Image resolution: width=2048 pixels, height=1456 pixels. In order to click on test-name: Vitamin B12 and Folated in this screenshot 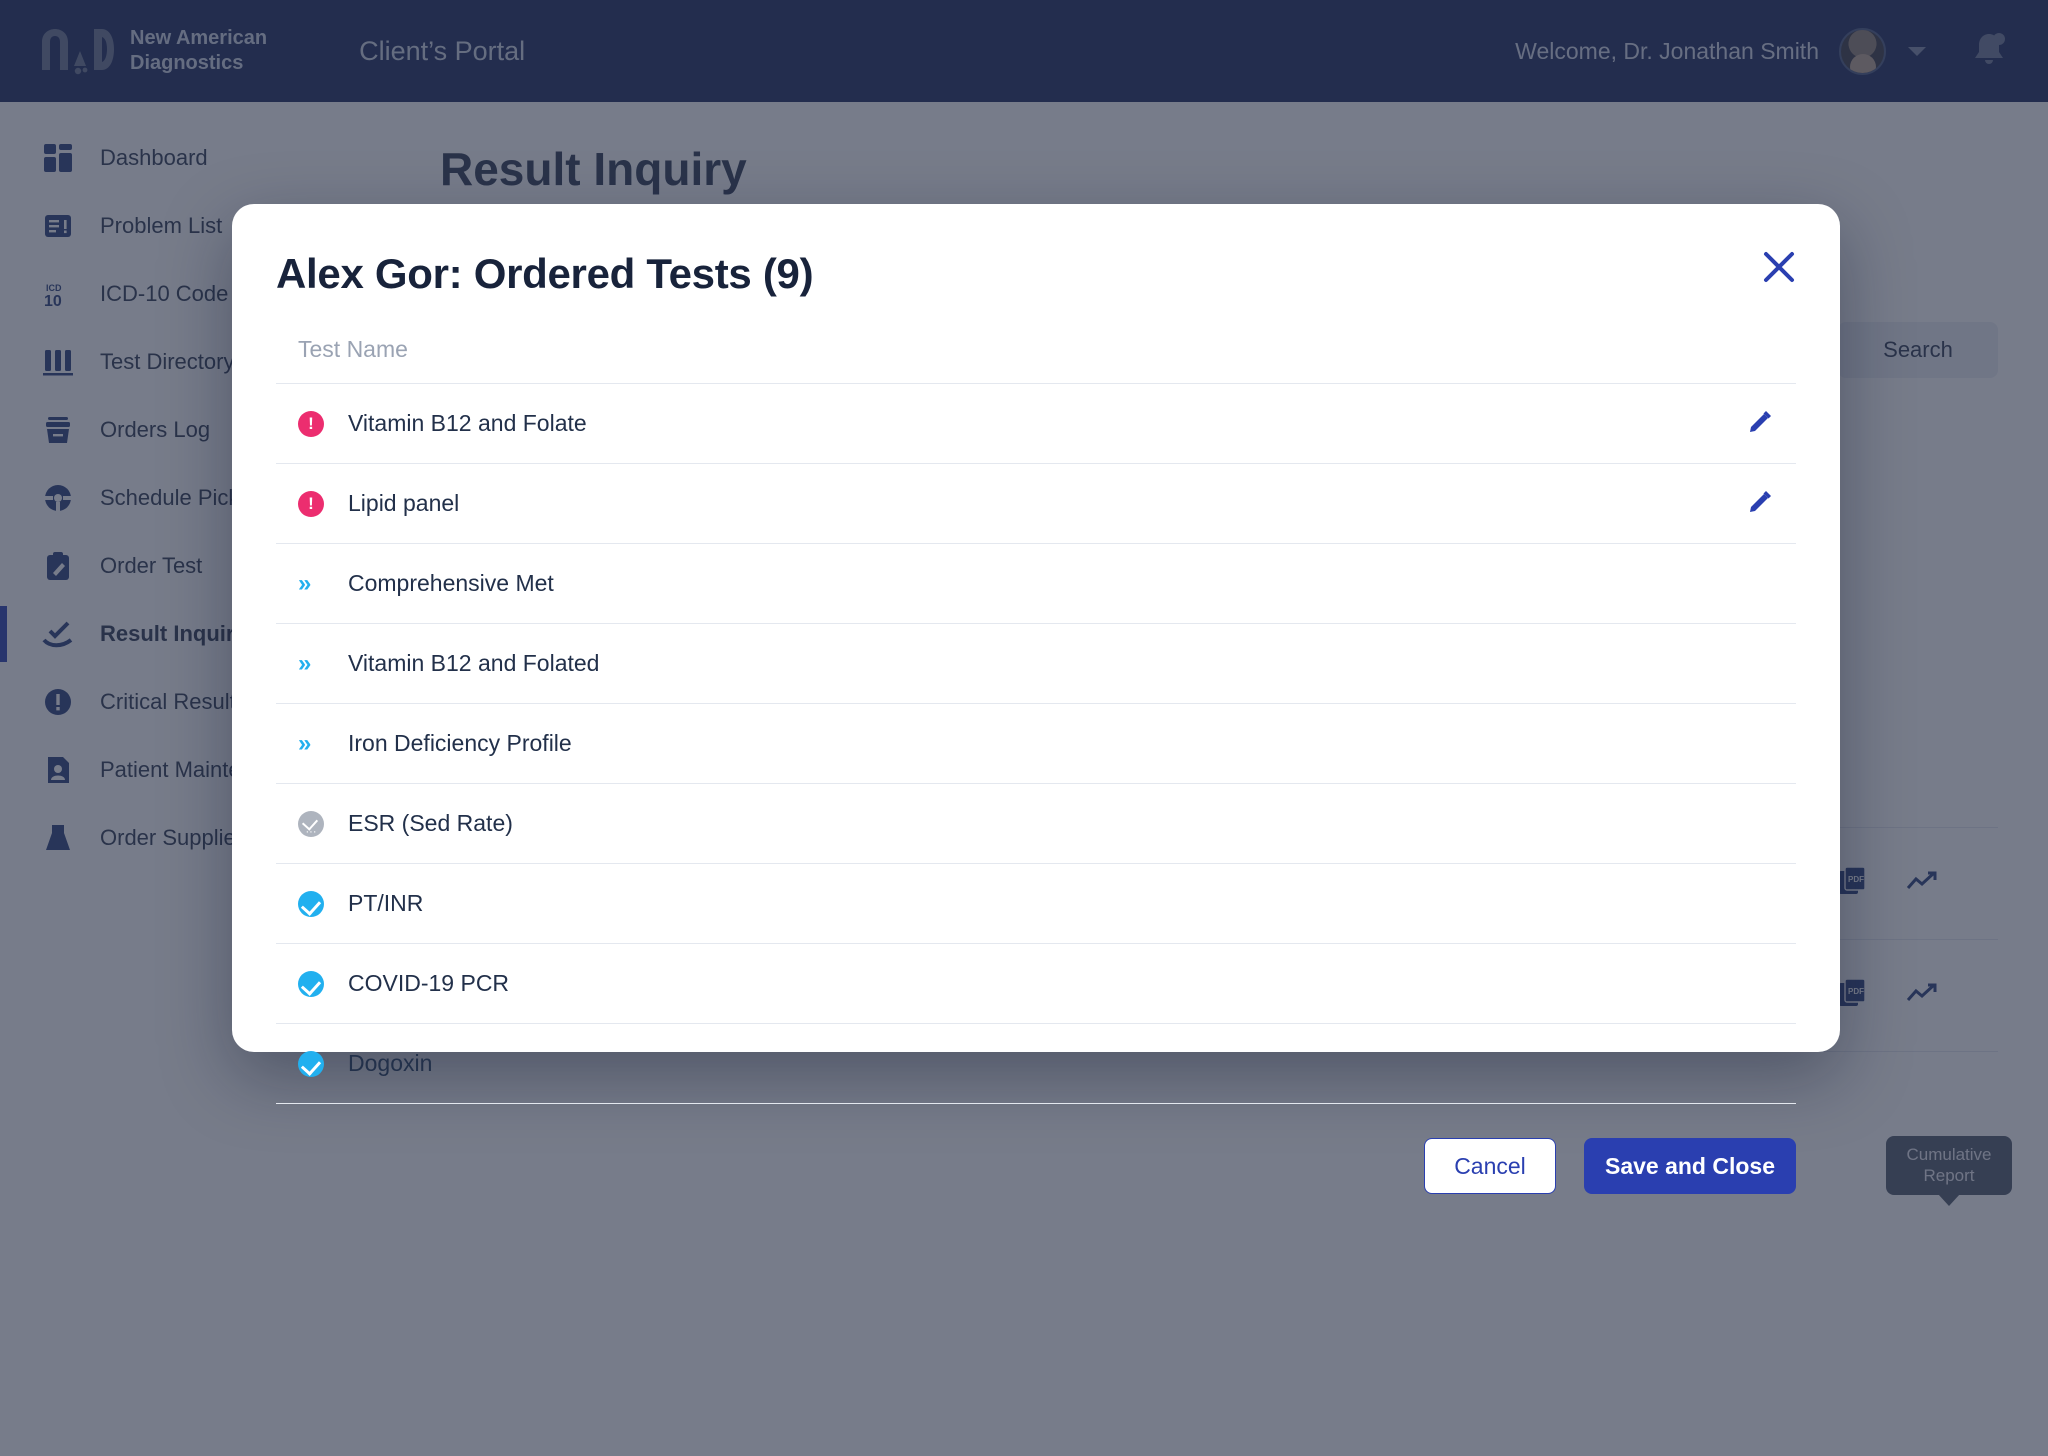, I will do `click(474, 663)`.